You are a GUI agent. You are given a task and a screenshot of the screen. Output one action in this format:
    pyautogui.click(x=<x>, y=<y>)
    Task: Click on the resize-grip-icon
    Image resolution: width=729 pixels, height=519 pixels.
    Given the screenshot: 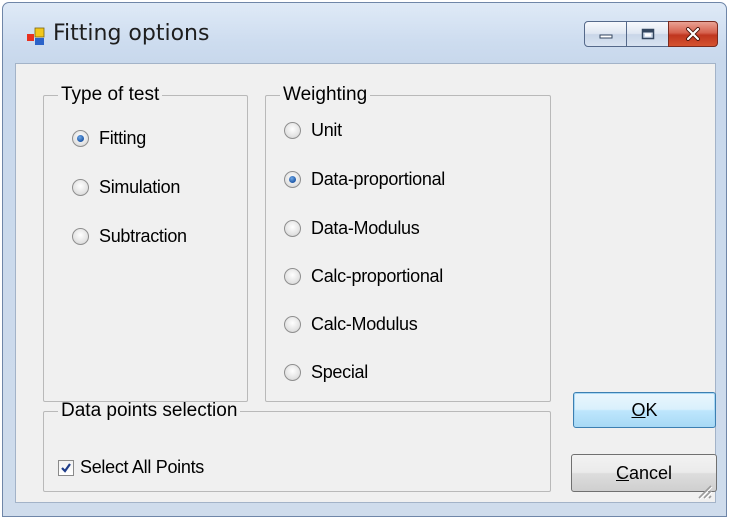 What is the action you would take?
    pyautogui.click(x=703, y=490)
    